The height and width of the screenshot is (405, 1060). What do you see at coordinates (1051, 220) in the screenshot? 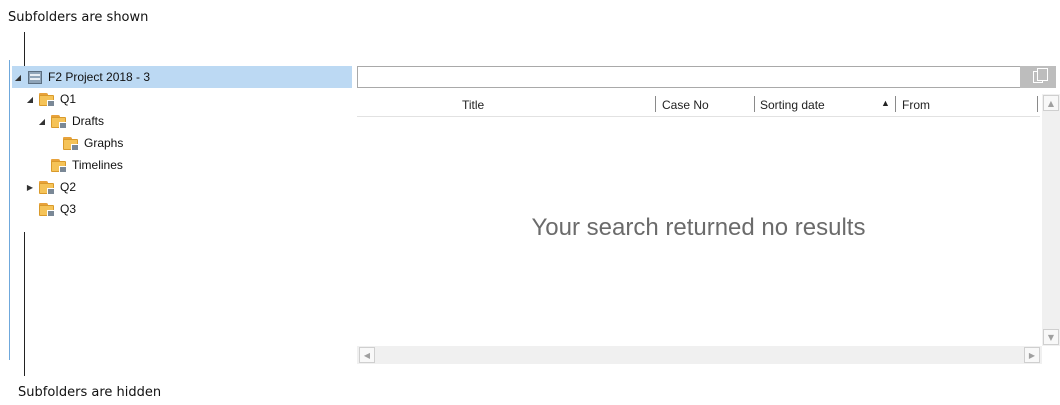
I see `vertical-scrollbar: ▲ ▼` at bounding box center [1051, 220].